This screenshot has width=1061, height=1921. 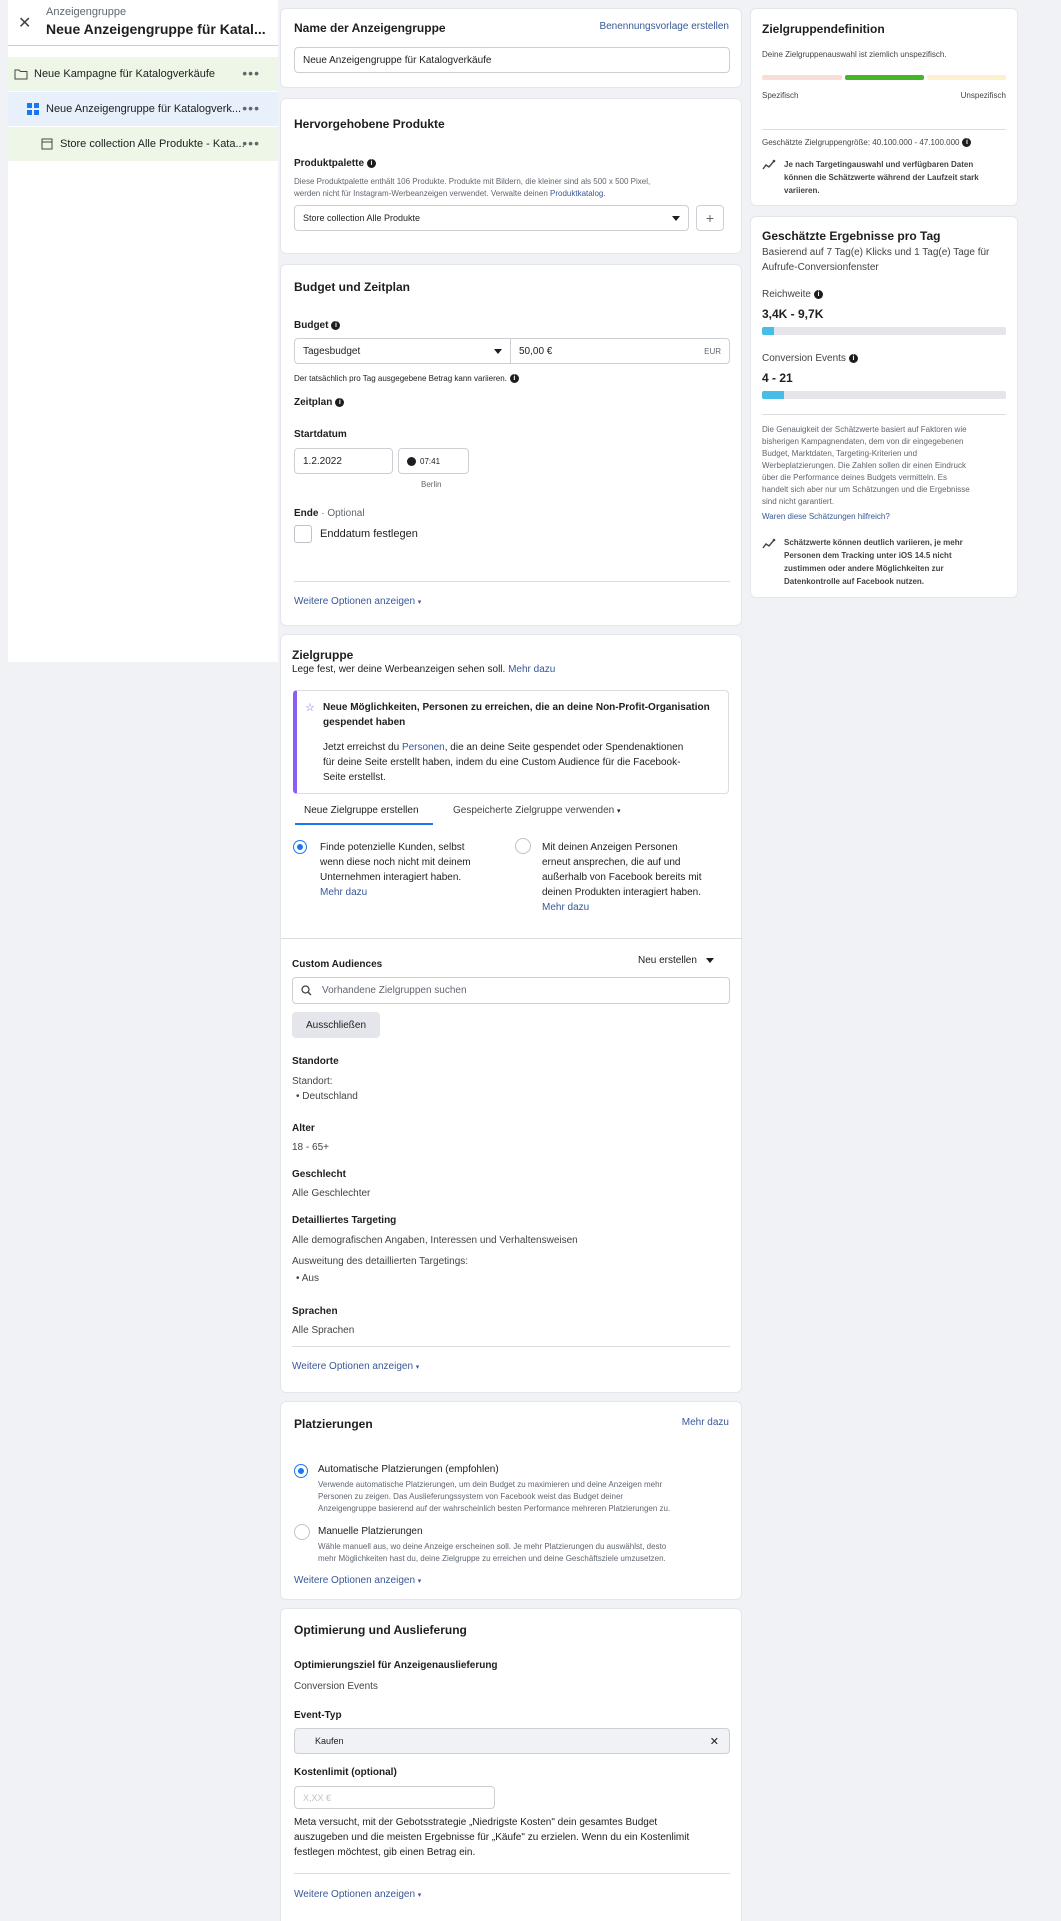 I want to click on optimization-goal-value: Conversion Events, so click(x=336, y=1686).